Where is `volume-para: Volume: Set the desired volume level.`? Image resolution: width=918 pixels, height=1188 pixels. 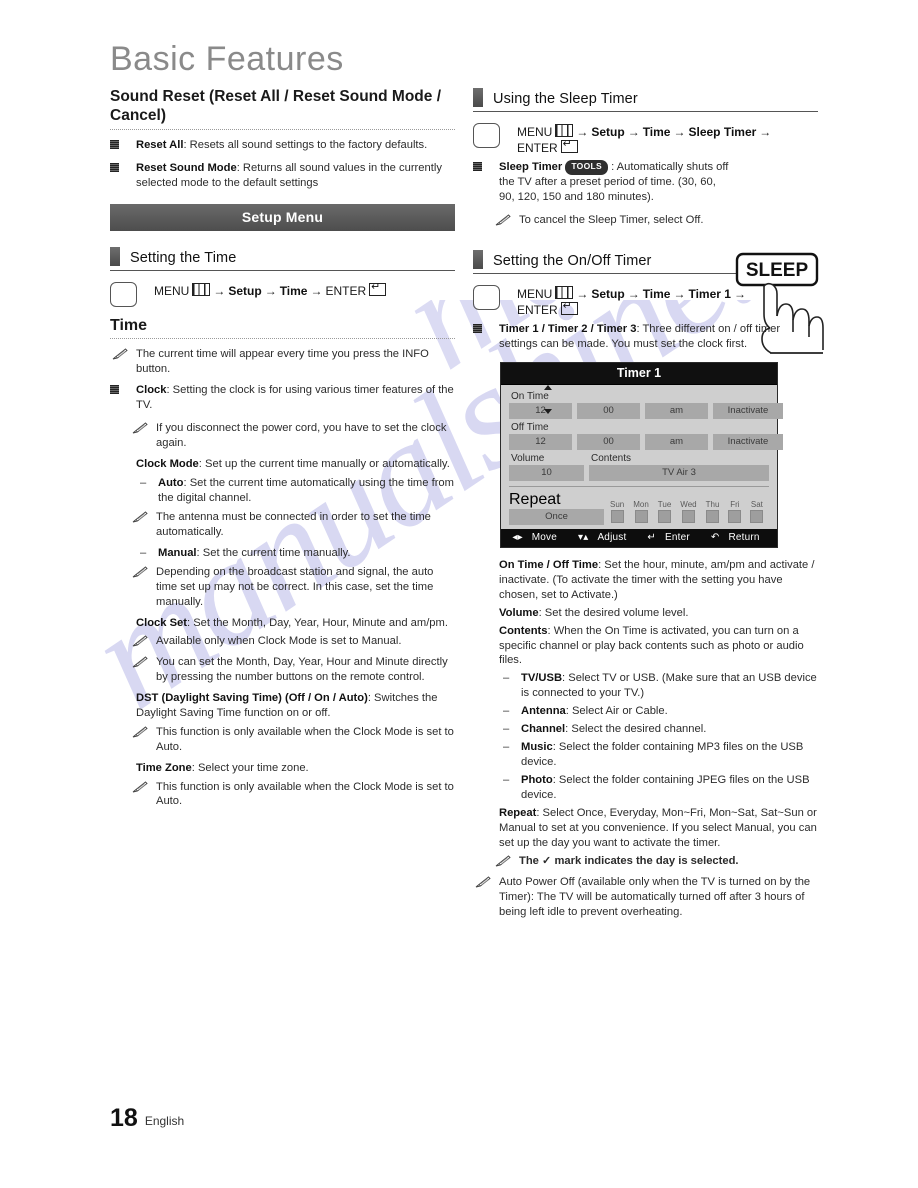 volume-para: Volume: Set the desired volume level. is located at coordinates (645, 613).